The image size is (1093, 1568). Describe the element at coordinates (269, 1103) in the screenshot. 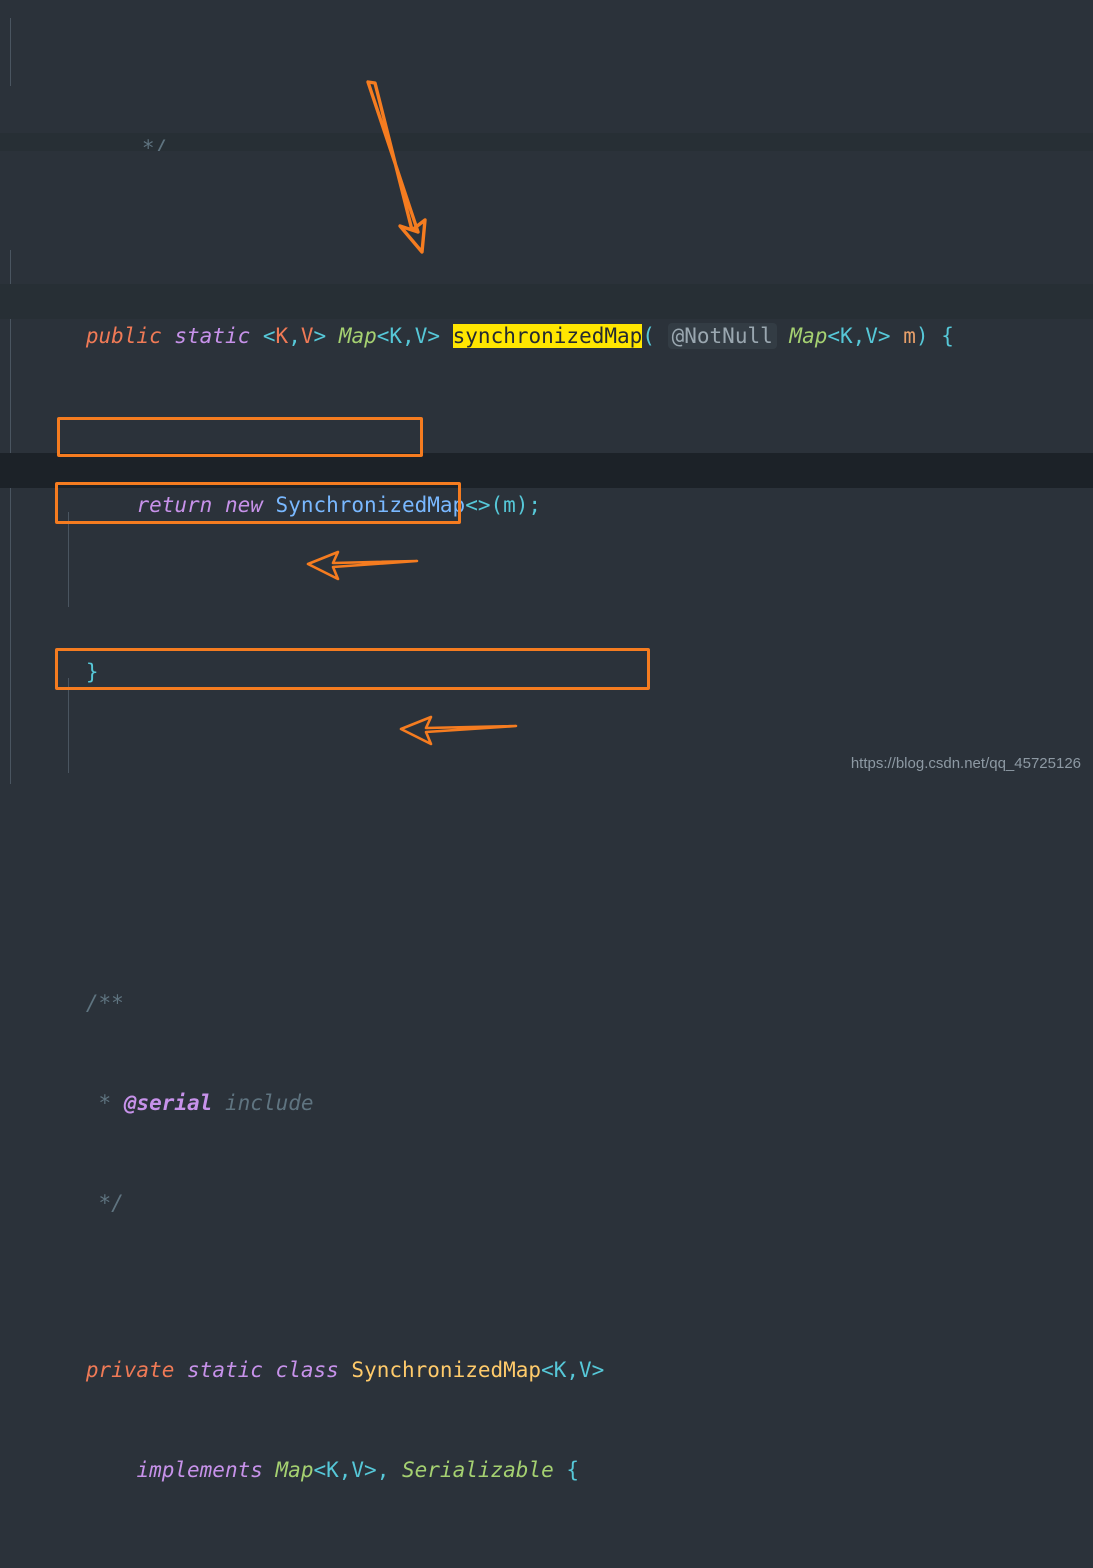

I see `token-javadoc-include: include` at that location.